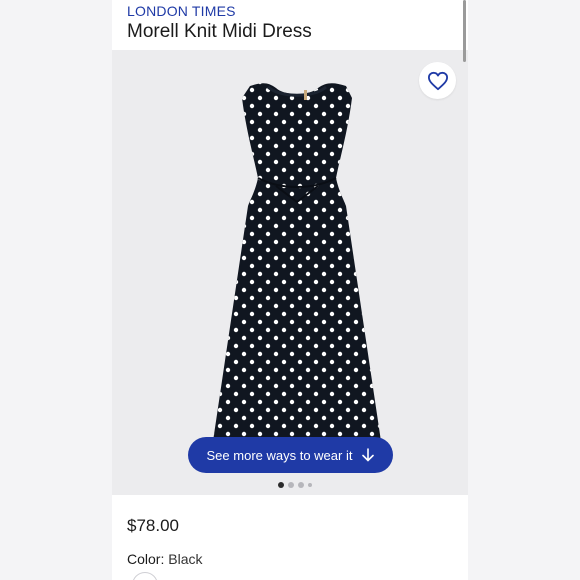 The image size is (580, 580). I want to click on product-price: $78.00, so click(153, 525).